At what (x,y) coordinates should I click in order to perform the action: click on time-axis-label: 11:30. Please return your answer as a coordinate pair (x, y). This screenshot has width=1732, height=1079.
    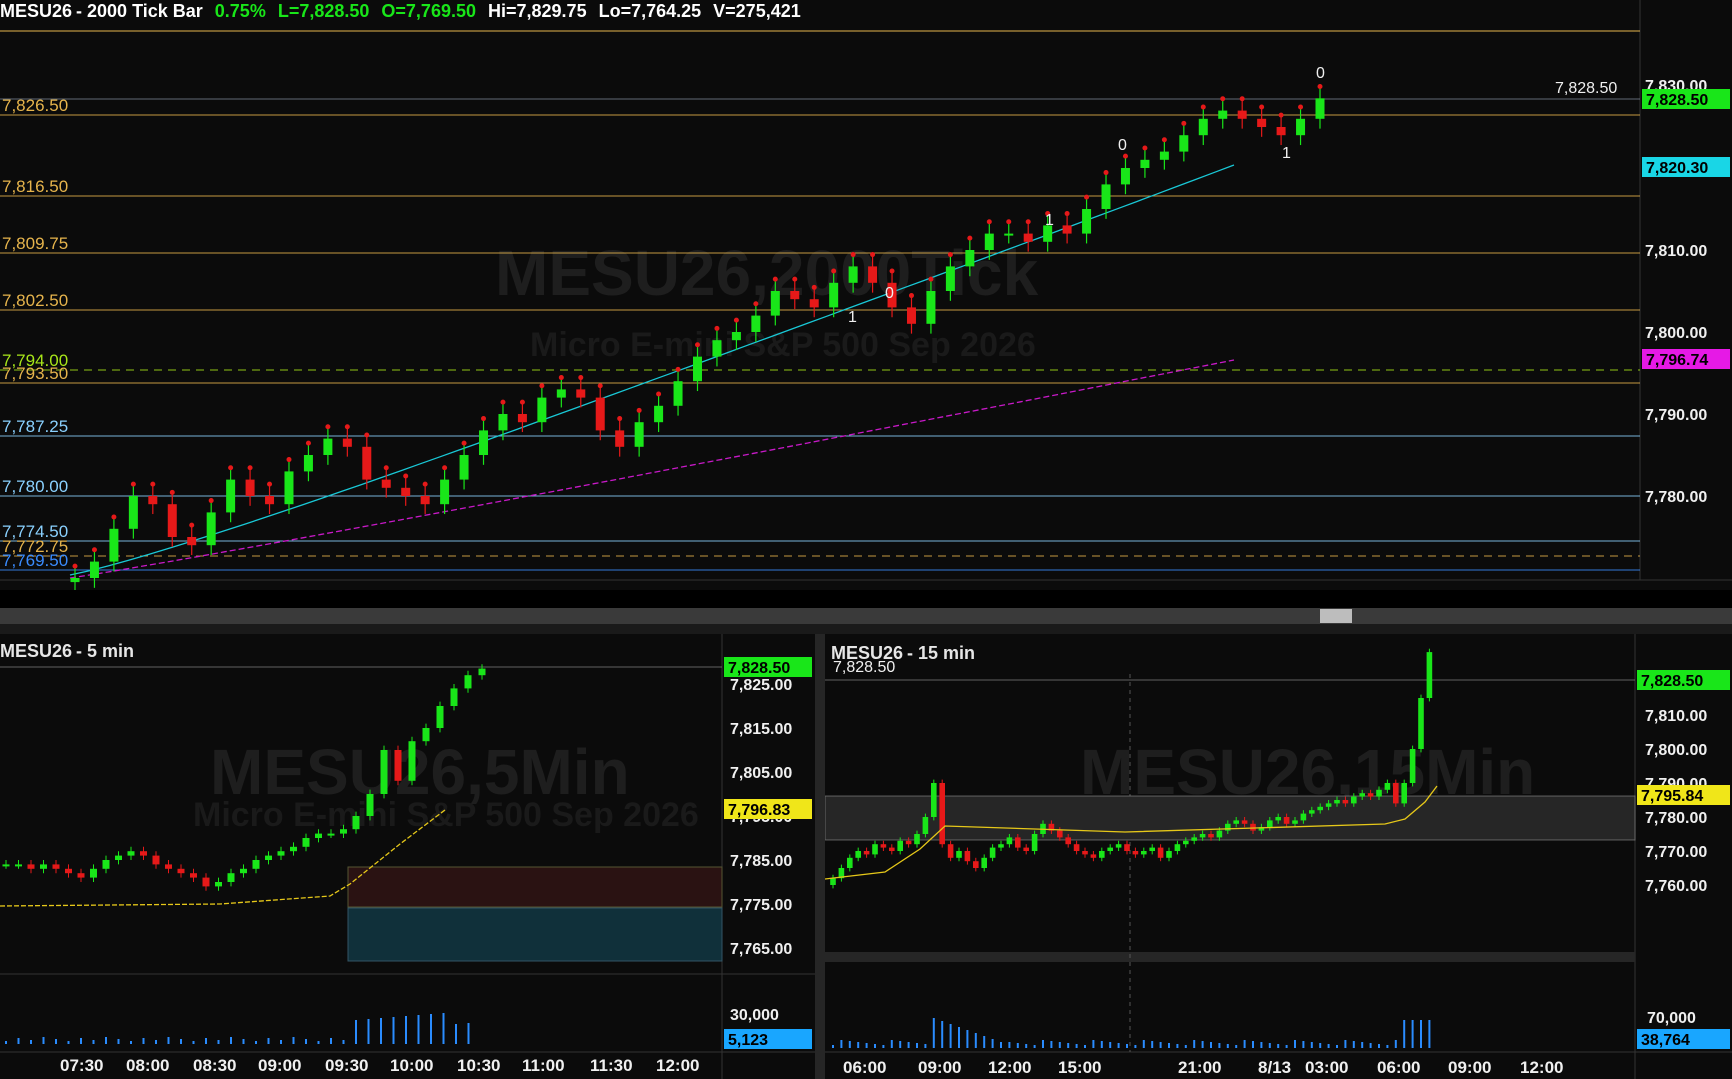
    Looking at the image, I should click on (611, 1065).